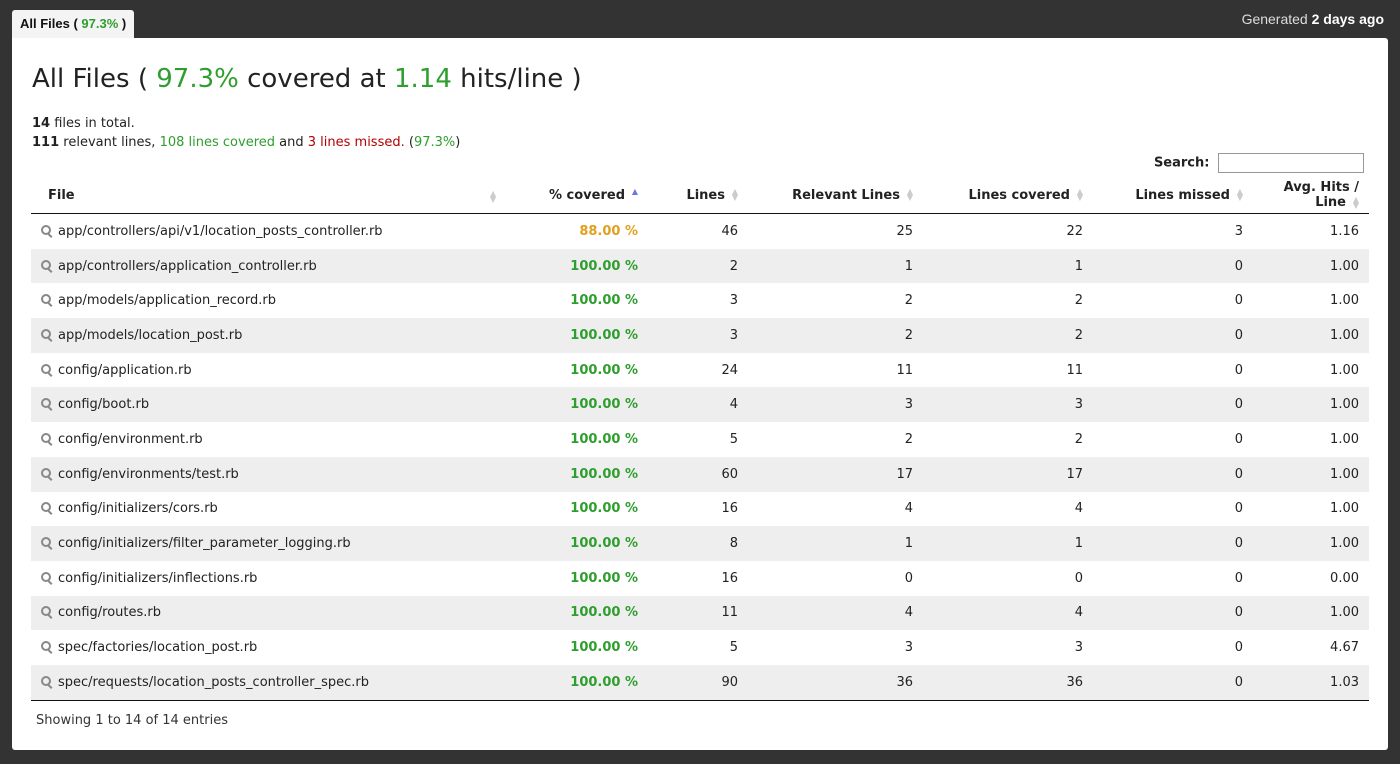  What do you see at coordinates (698, 682) in the screenshot?
I see `lines-cell: 90` at bounding box center [698, 682].